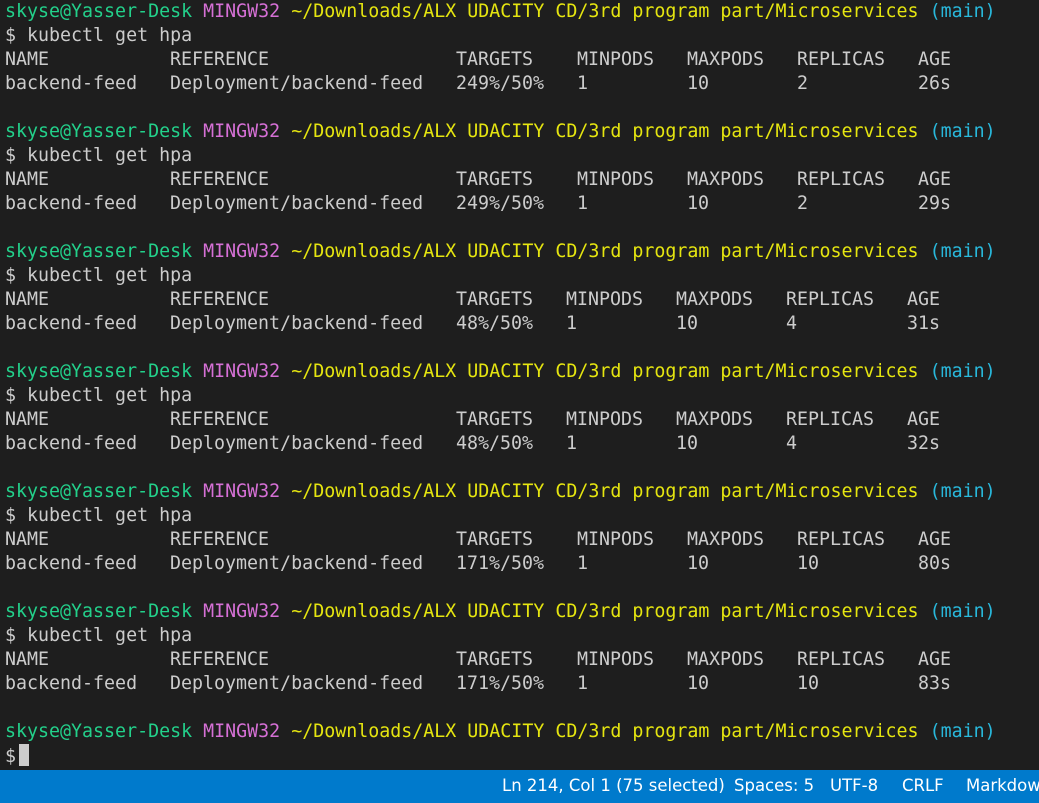 This screenshot has width=1039, height=803. Describe the element at coordinates (1002, 785) in the screenshot. I see `language-mode-indicator: Markdown` at that location.